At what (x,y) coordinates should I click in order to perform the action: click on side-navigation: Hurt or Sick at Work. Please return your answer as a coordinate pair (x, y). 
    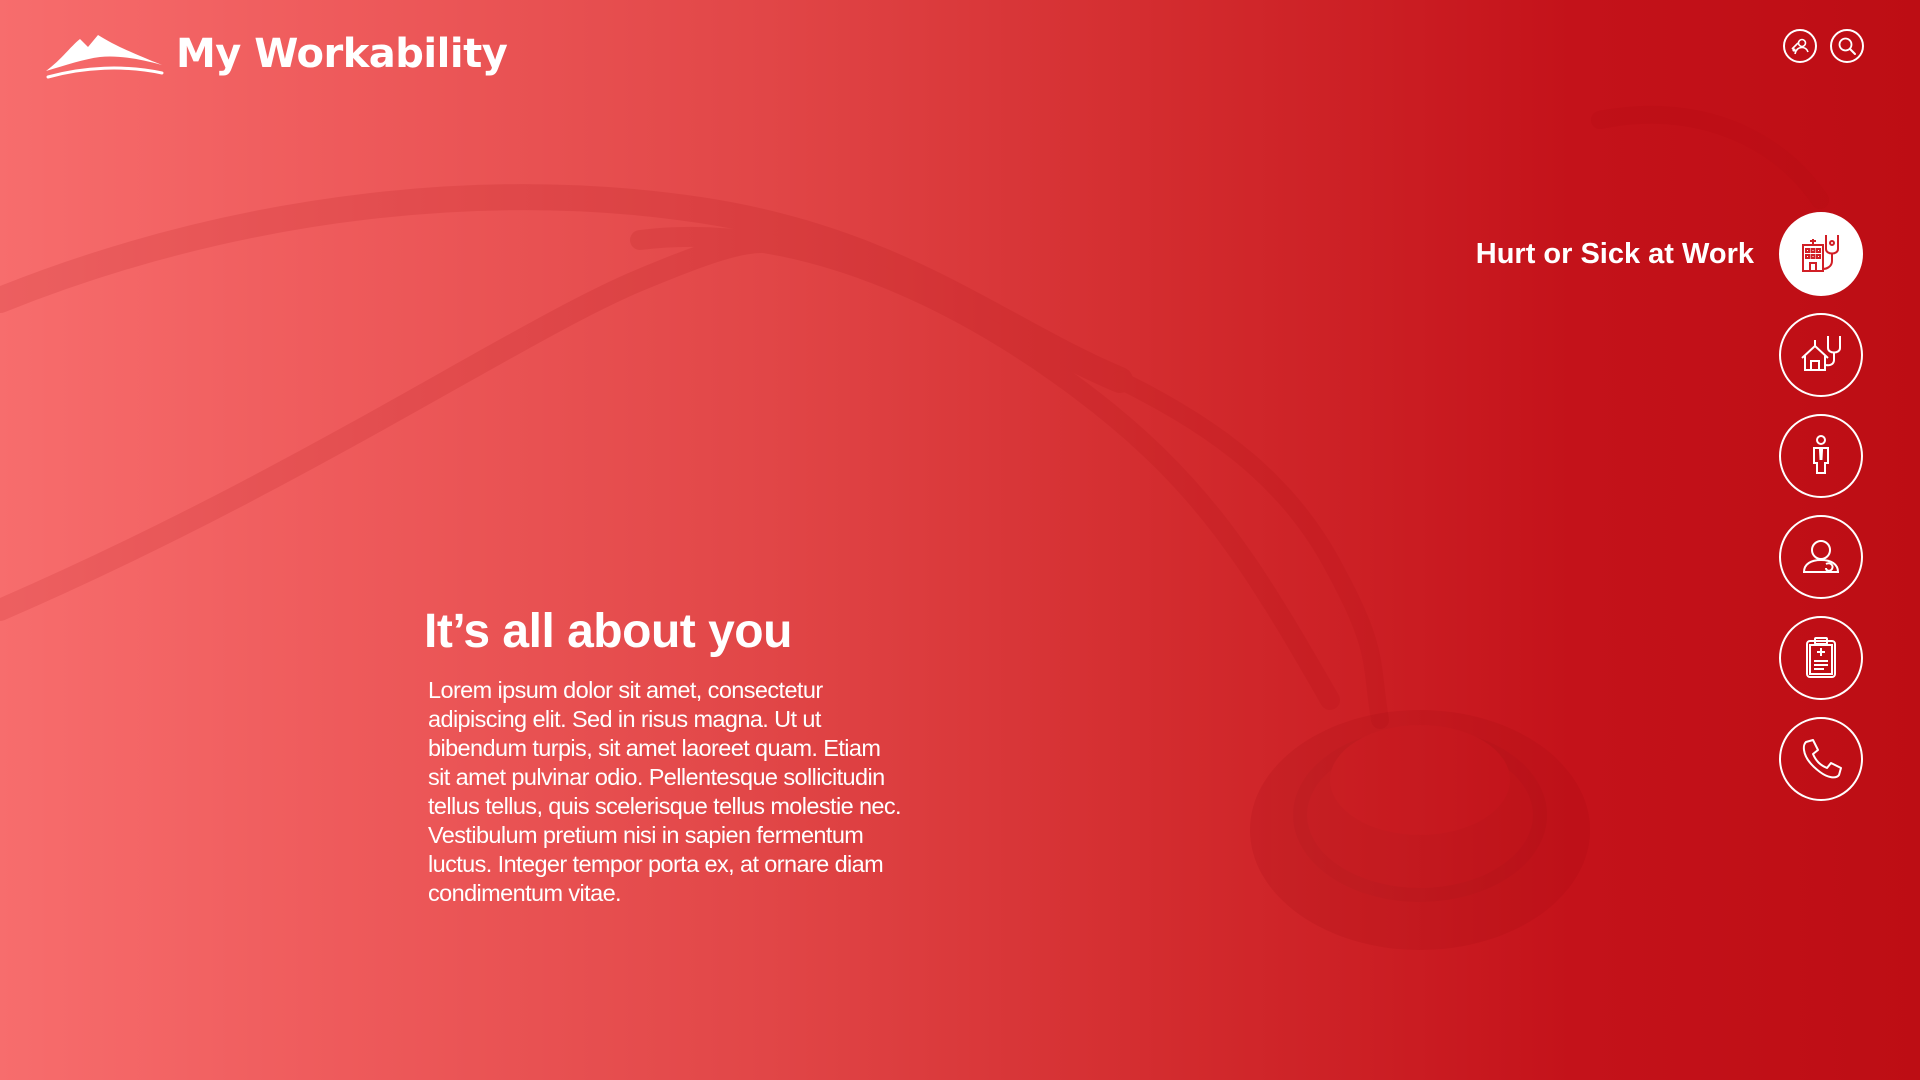
    Looking at the image, I should click on (1669, 506).